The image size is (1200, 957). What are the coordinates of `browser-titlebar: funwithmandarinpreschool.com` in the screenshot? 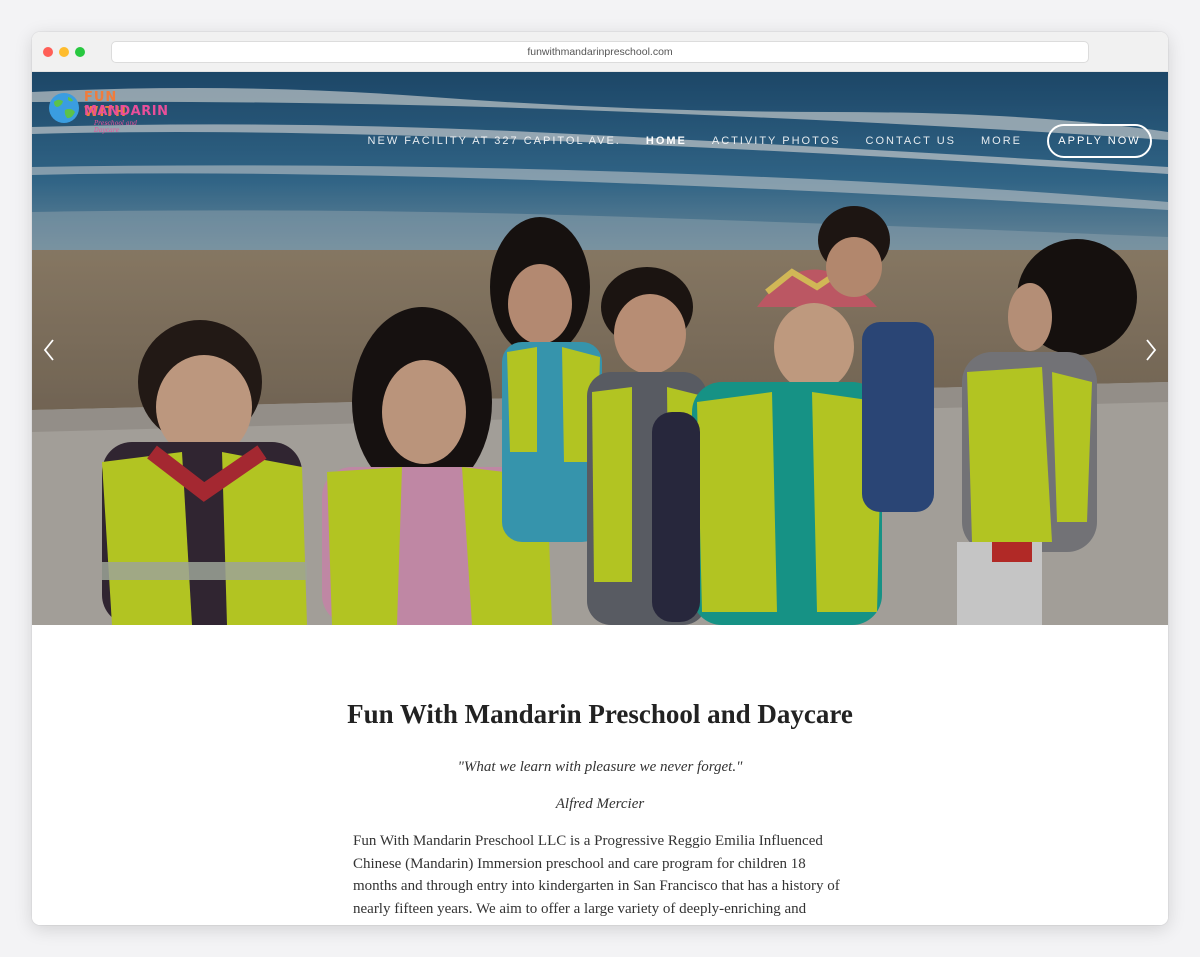 It's located at (600, 52).